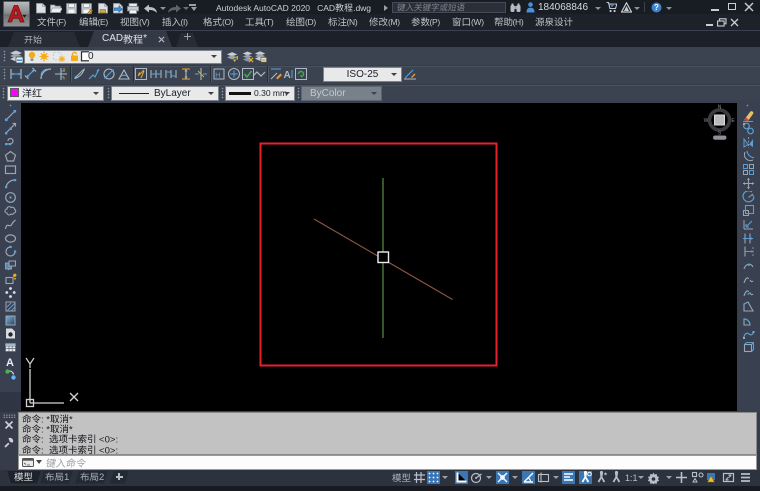  I want to click on svg-text: H, so click(217, 76).